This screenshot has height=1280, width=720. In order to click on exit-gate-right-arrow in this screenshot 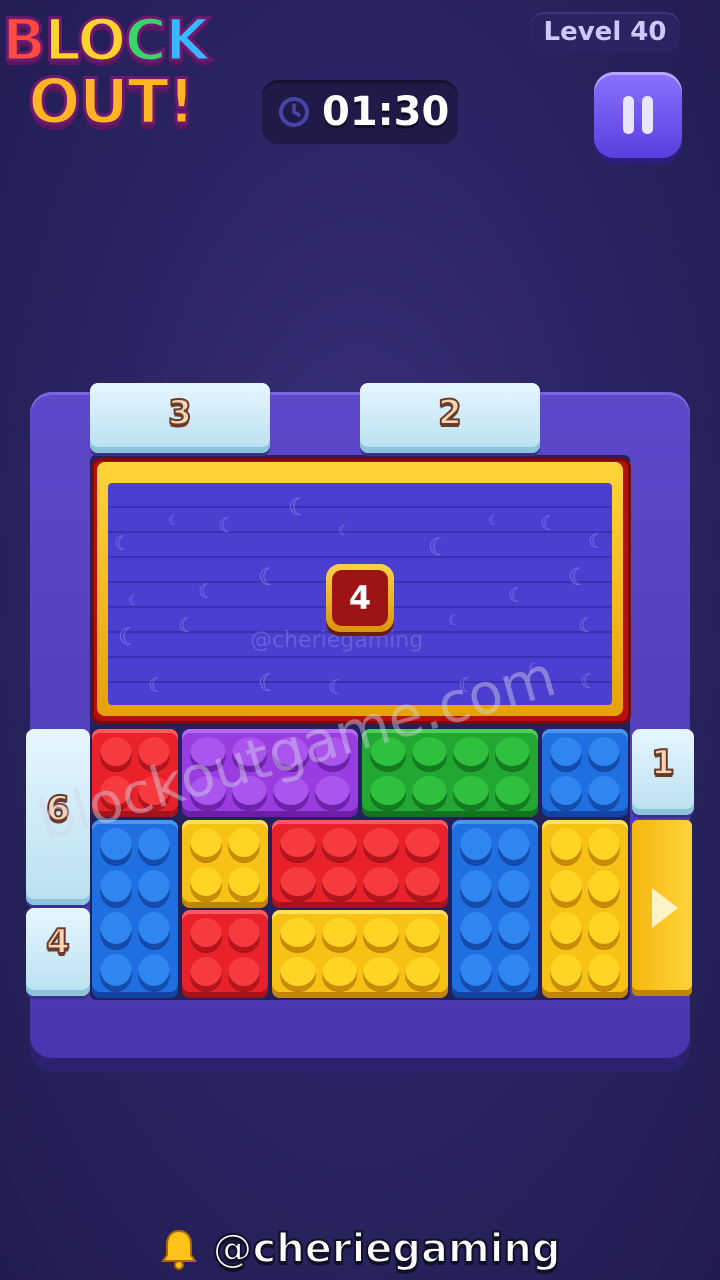, I will do `click(662, 908)`.